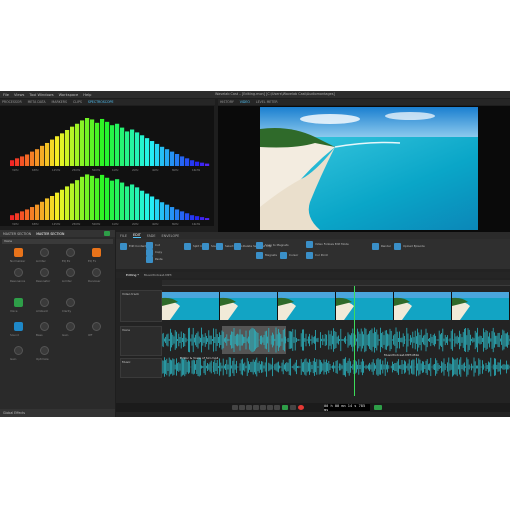  I want to click on tab-envelope: ENVELOPE, so click(171, 236).